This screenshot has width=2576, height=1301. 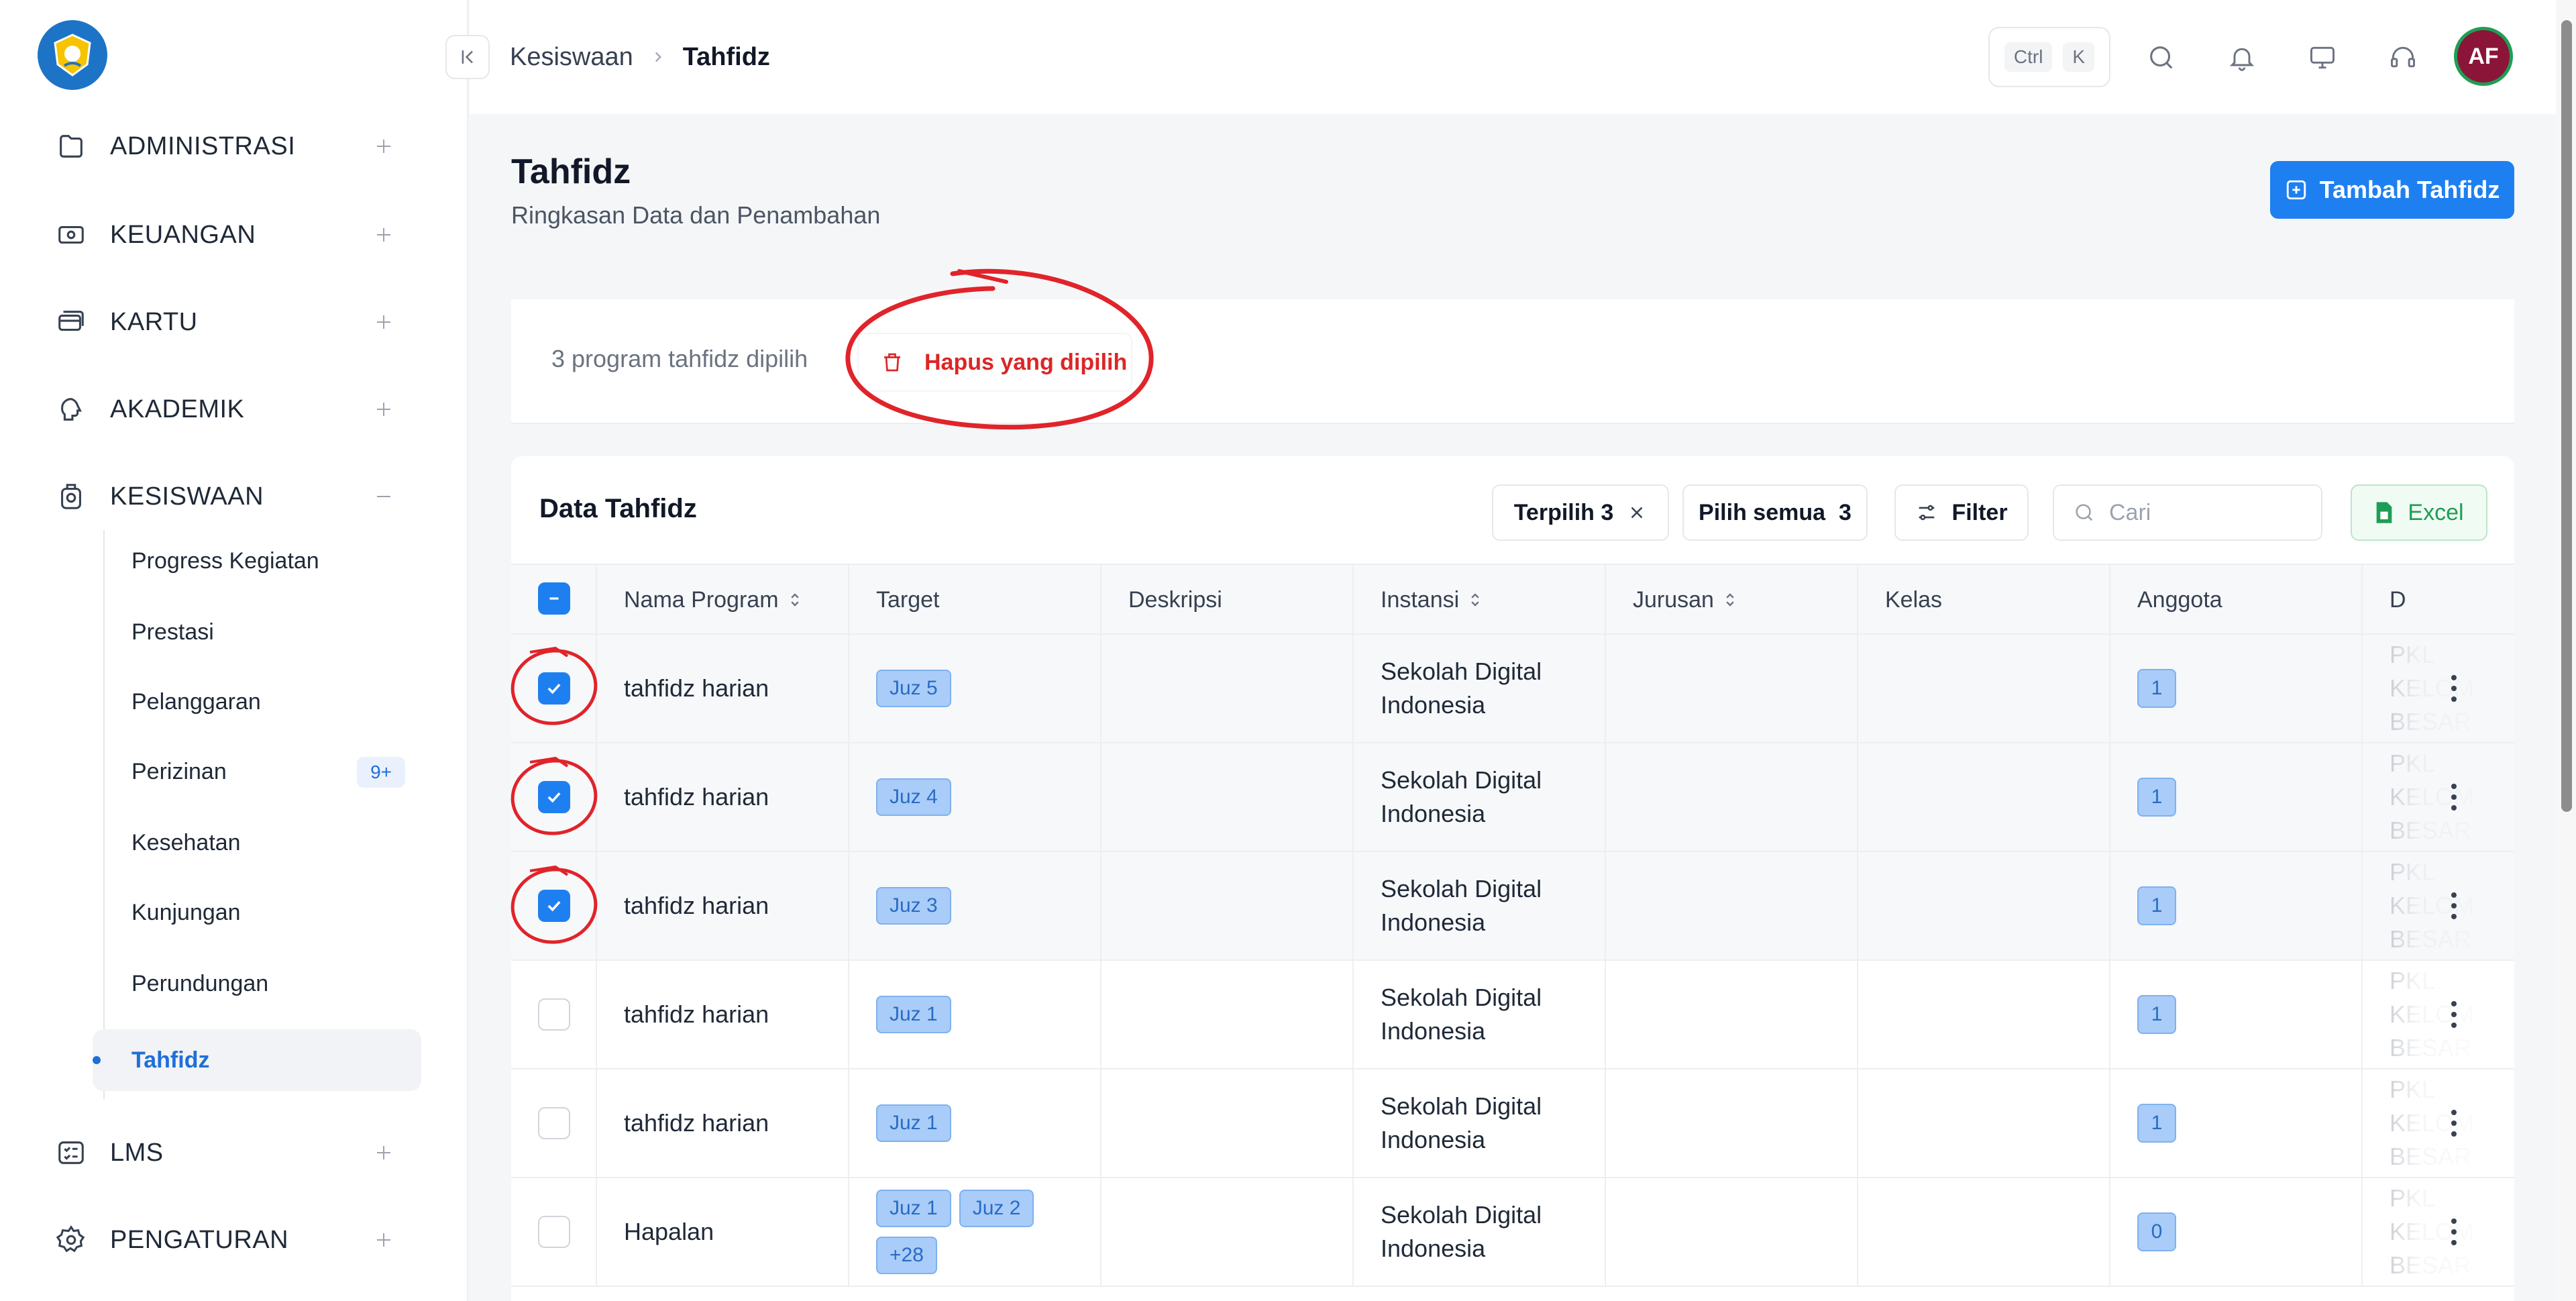 I want to click on cell-target: Juz 1 Juz 2 +28, so click(x=974, y=1232).